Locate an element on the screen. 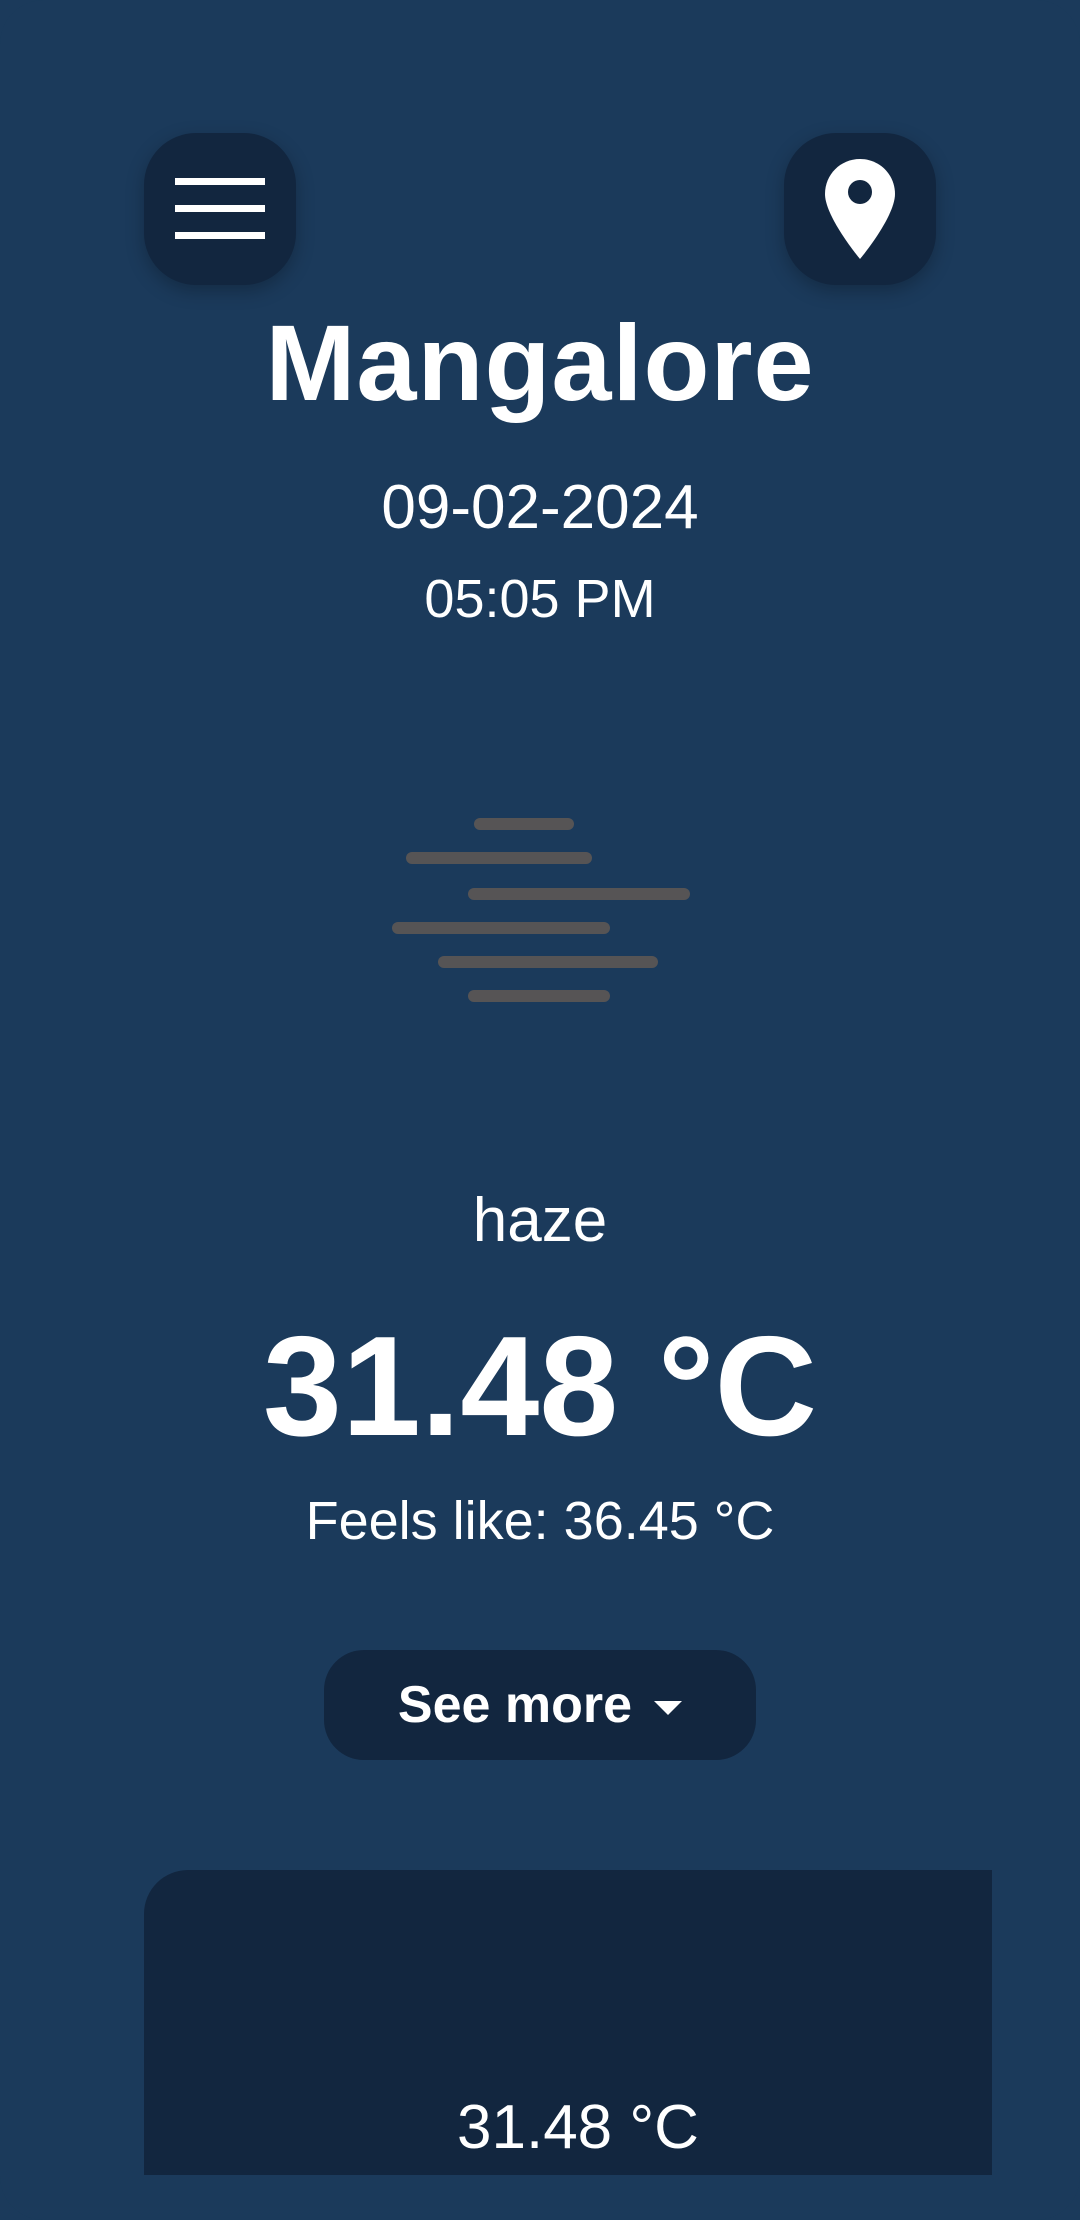 This screenshot has width=1080, height=2220. map-pin-icon is located at coordinates (860, 209).